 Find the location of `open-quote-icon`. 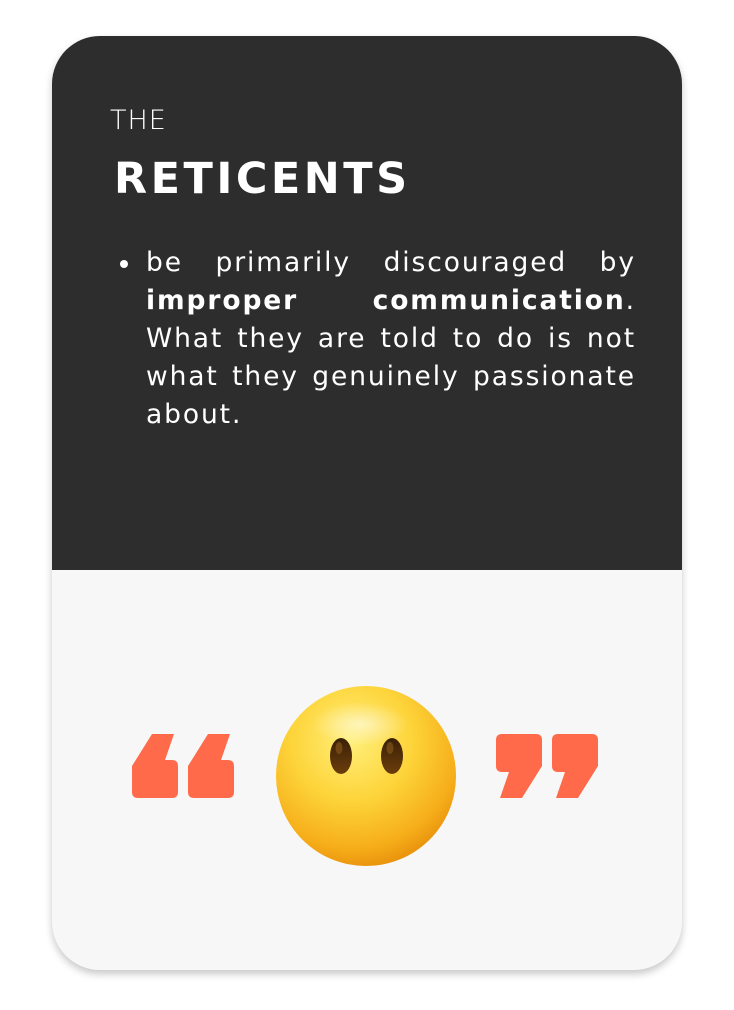

open-quote-icon is located at coordinates (183, 766).